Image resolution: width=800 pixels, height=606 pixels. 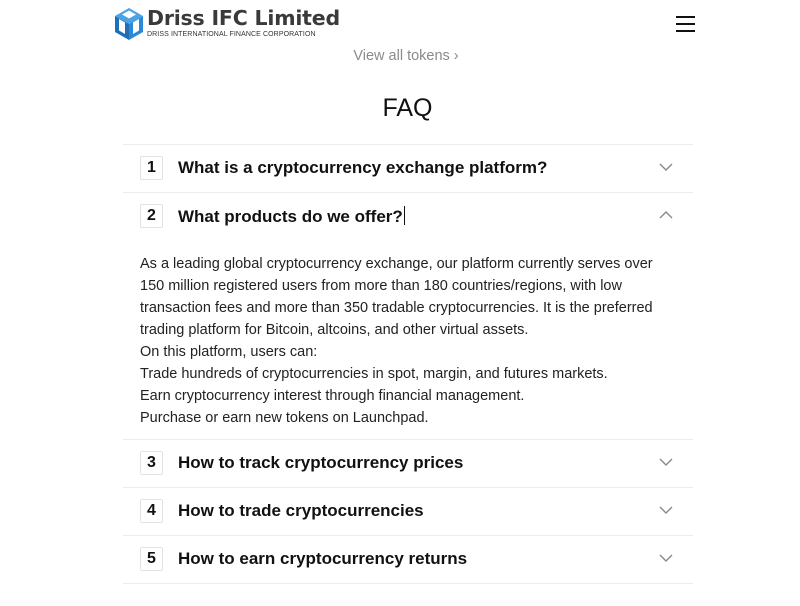 I want to click on faq-question: How to track cryptocurrency prices, so click(x=321, y=462).